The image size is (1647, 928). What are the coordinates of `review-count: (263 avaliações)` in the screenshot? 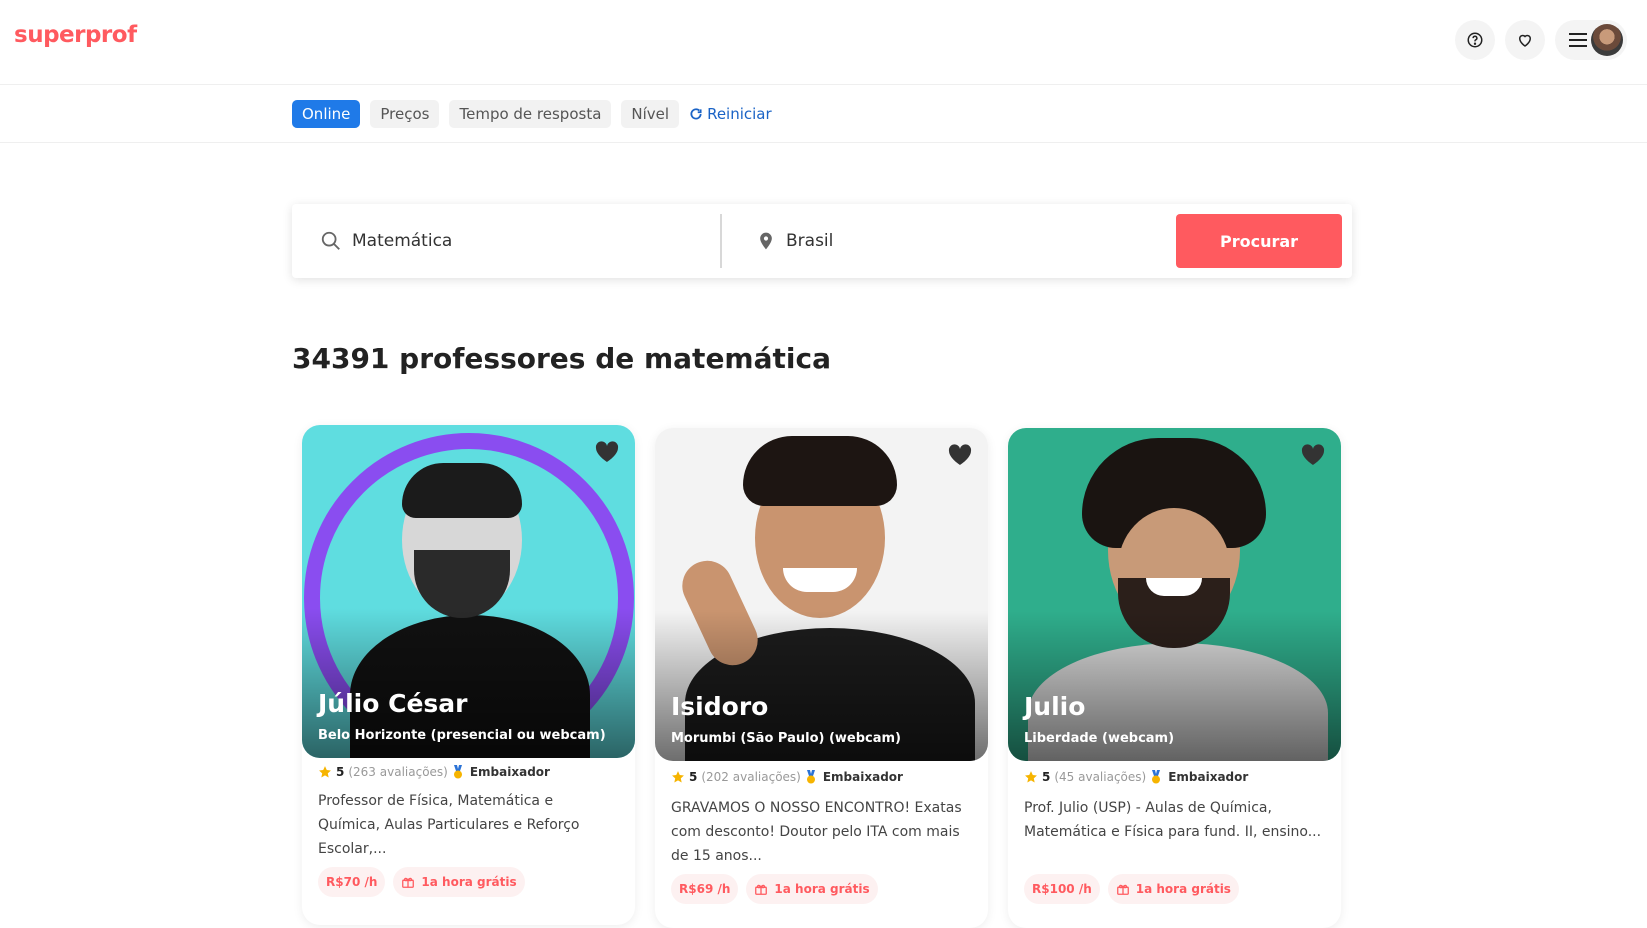 It's located at (398, 772).